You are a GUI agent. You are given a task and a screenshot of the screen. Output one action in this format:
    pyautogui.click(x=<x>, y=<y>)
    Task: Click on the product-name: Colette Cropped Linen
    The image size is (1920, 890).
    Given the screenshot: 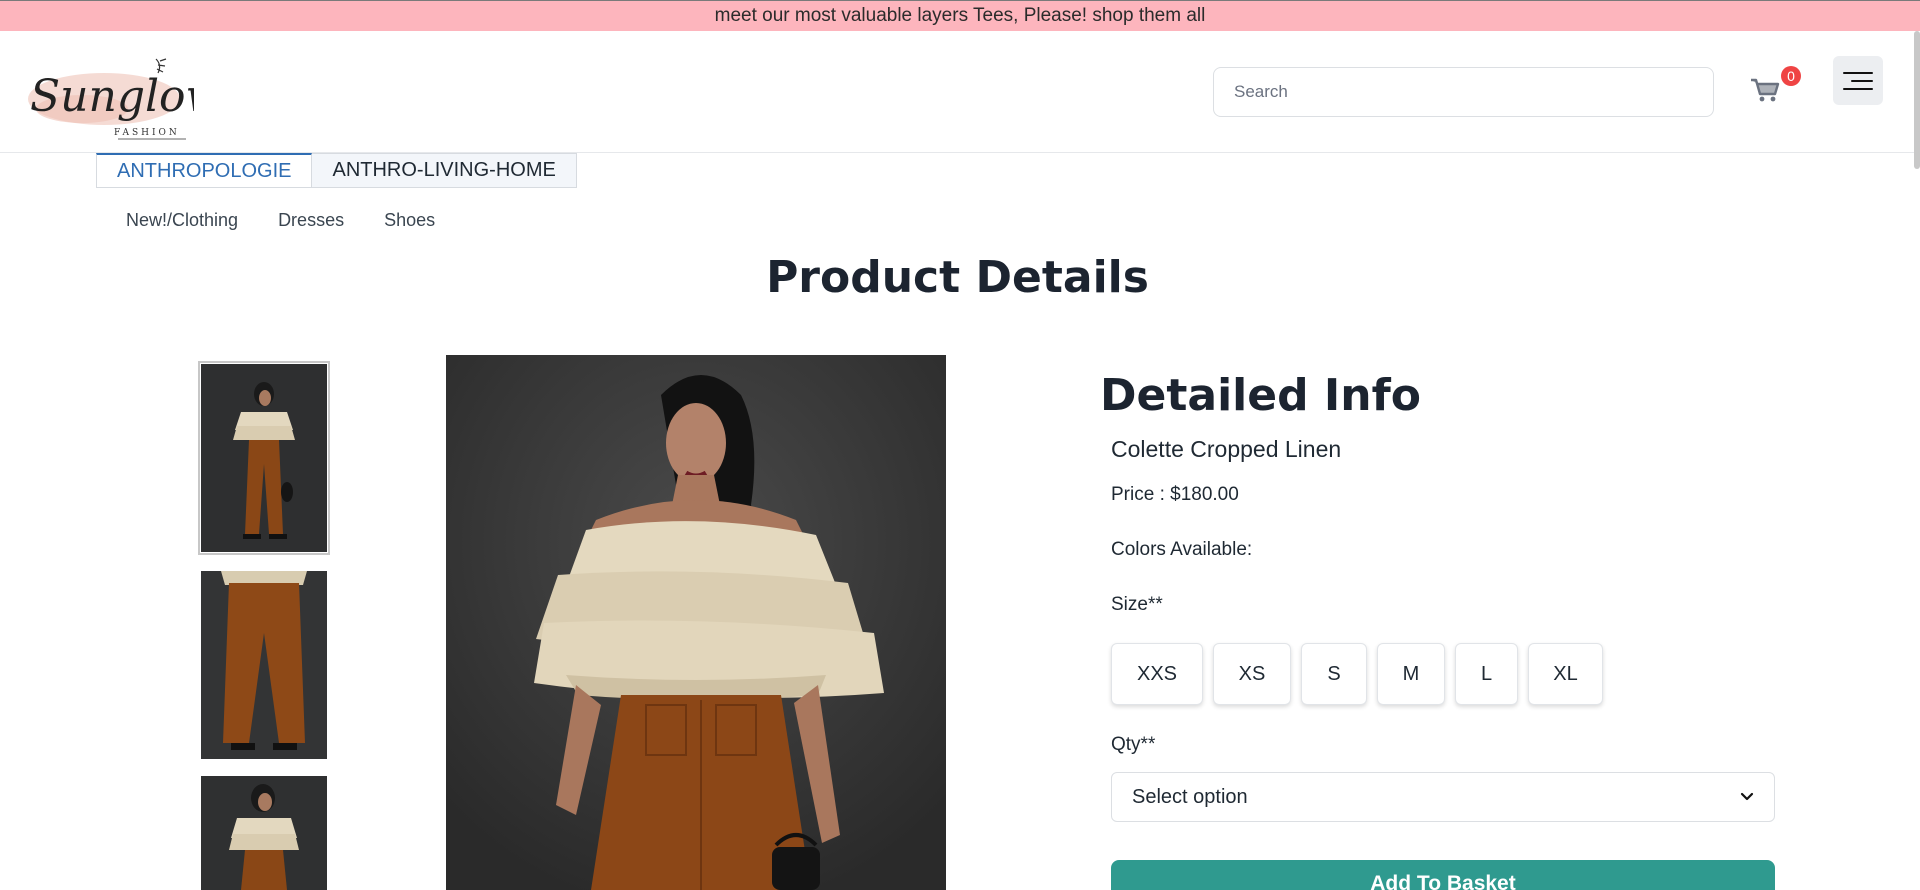 What is the action you would take?
    pyautogui.click(x=1226, y=449)
    